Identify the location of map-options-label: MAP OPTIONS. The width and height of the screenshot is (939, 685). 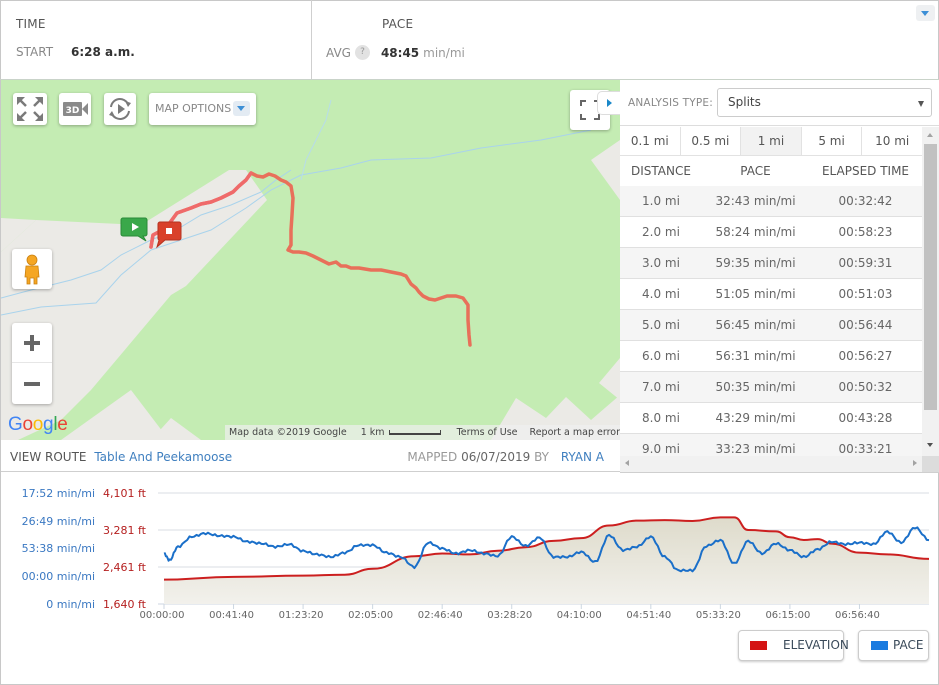
(193, 108).